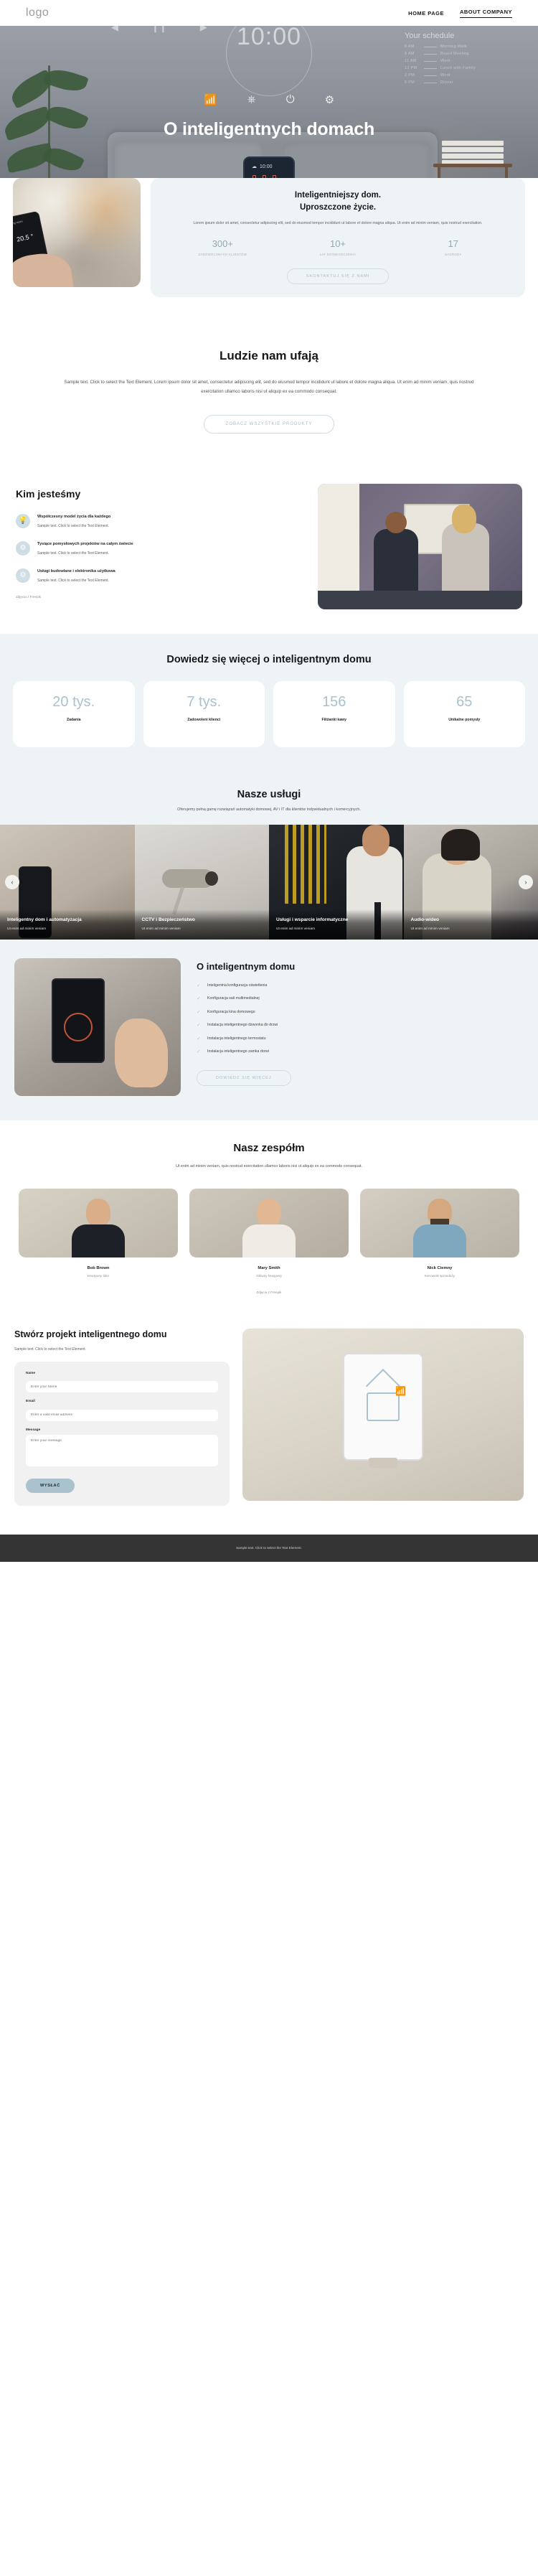 The image size is (538, 2576). What do you see at coordinates (470, 882) in the screenshot?
I see `service-slide: Audio-wideo Ut enim ad minim veniam` at bounding box center [470, 882].